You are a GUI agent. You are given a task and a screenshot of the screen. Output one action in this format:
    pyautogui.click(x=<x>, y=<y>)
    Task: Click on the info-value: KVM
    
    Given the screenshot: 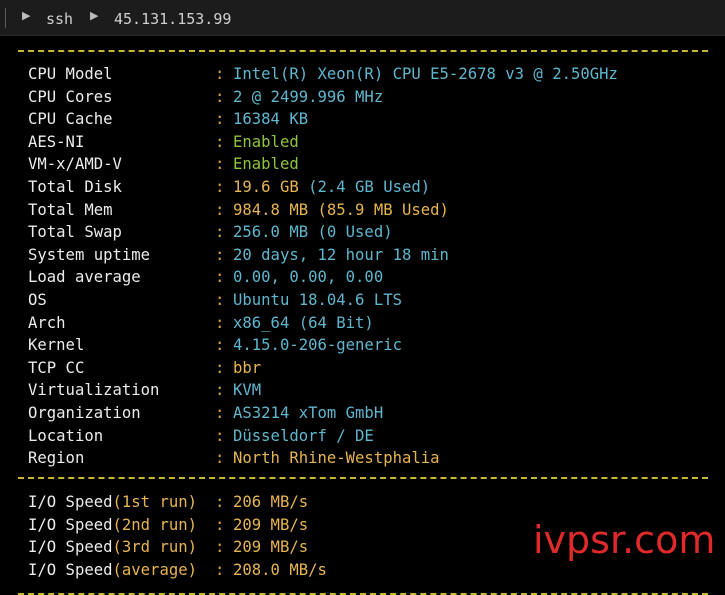 What is the action you would take?
    pyautogui.click(x=247, y=390)
    